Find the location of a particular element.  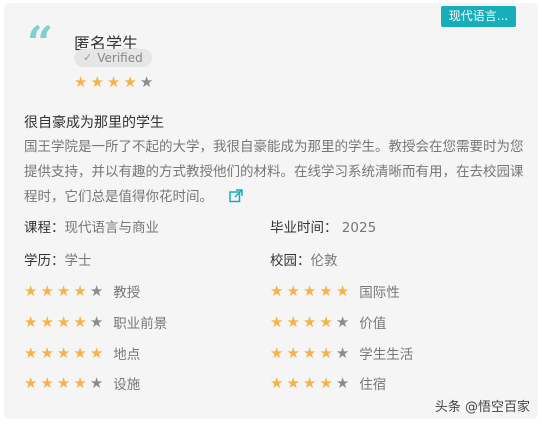

rating-label: 地点 is located at coordinates (127, 355).